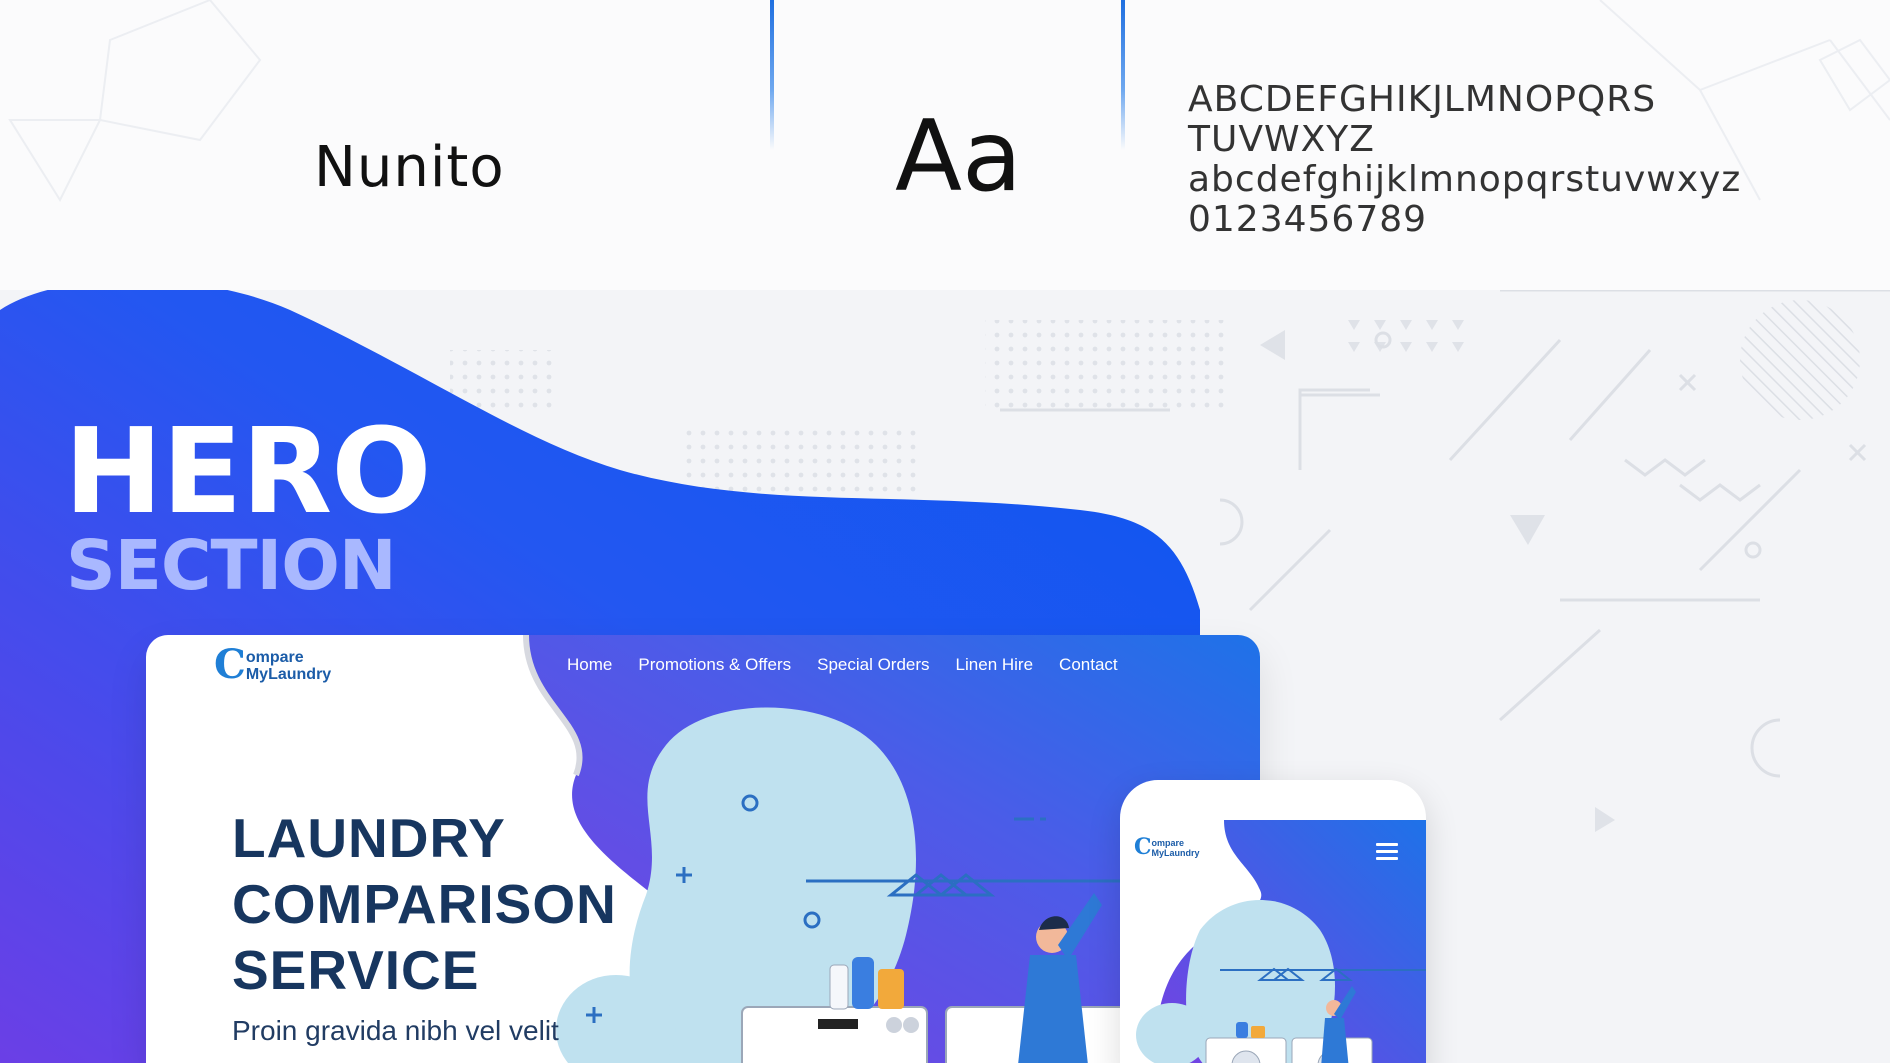 Image resolution: width=1890 pixels, height=1063 pixels. I want to click on headline-line-1: LAUNDRY, so click(369, 838).